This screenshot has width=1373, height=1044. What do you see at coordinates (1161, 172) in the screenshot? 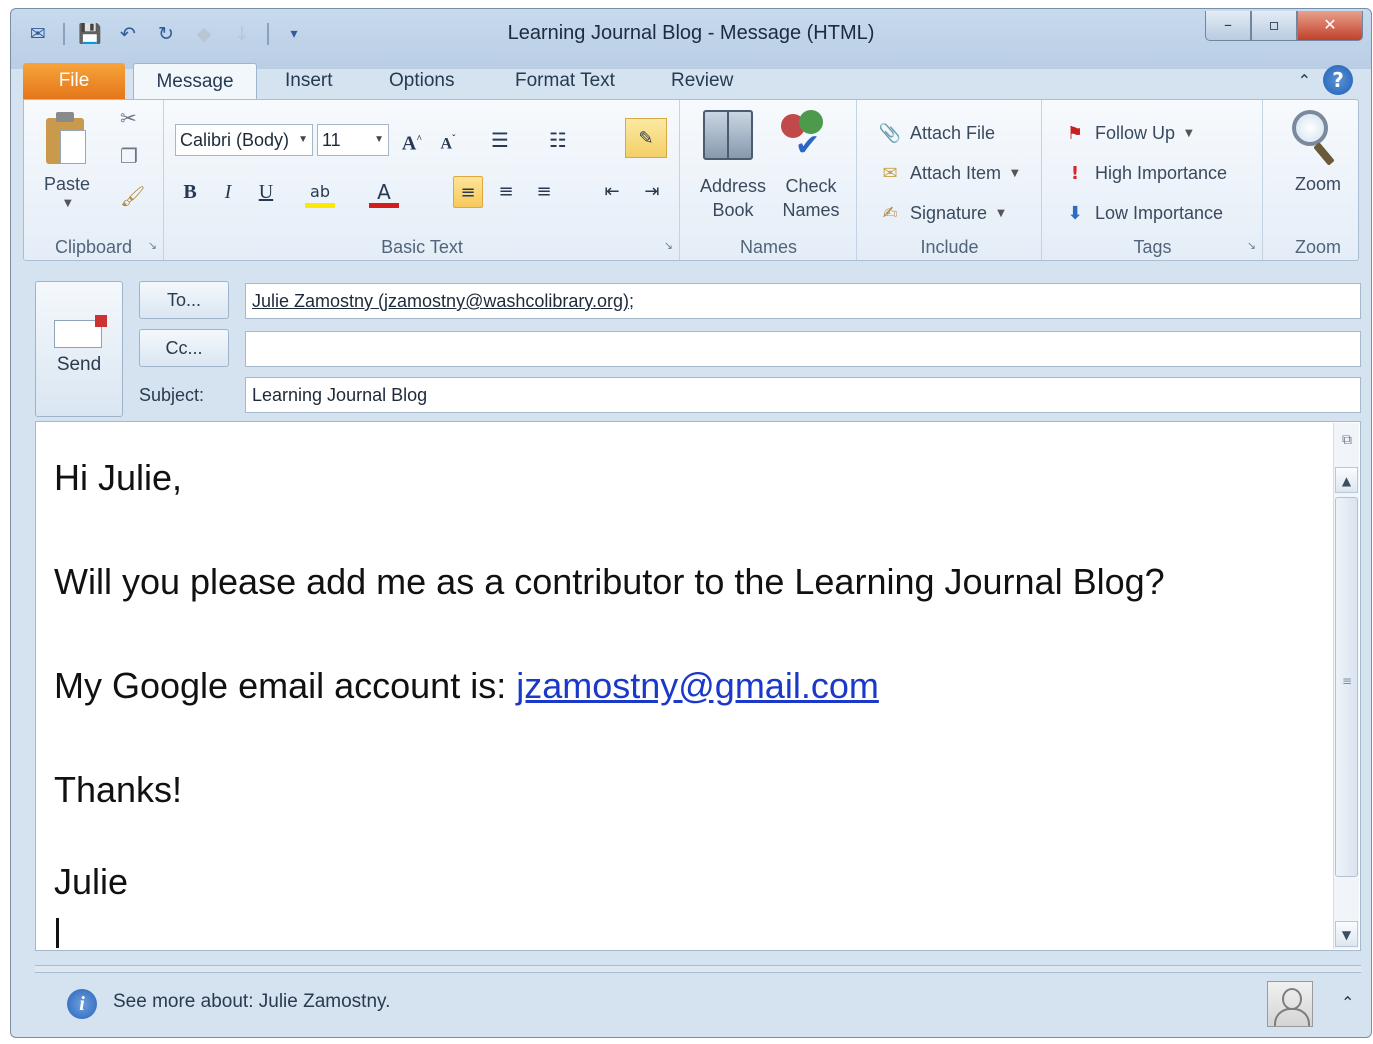
I see `high-importance-label: High Importance` at bounding box center [1161, 172].